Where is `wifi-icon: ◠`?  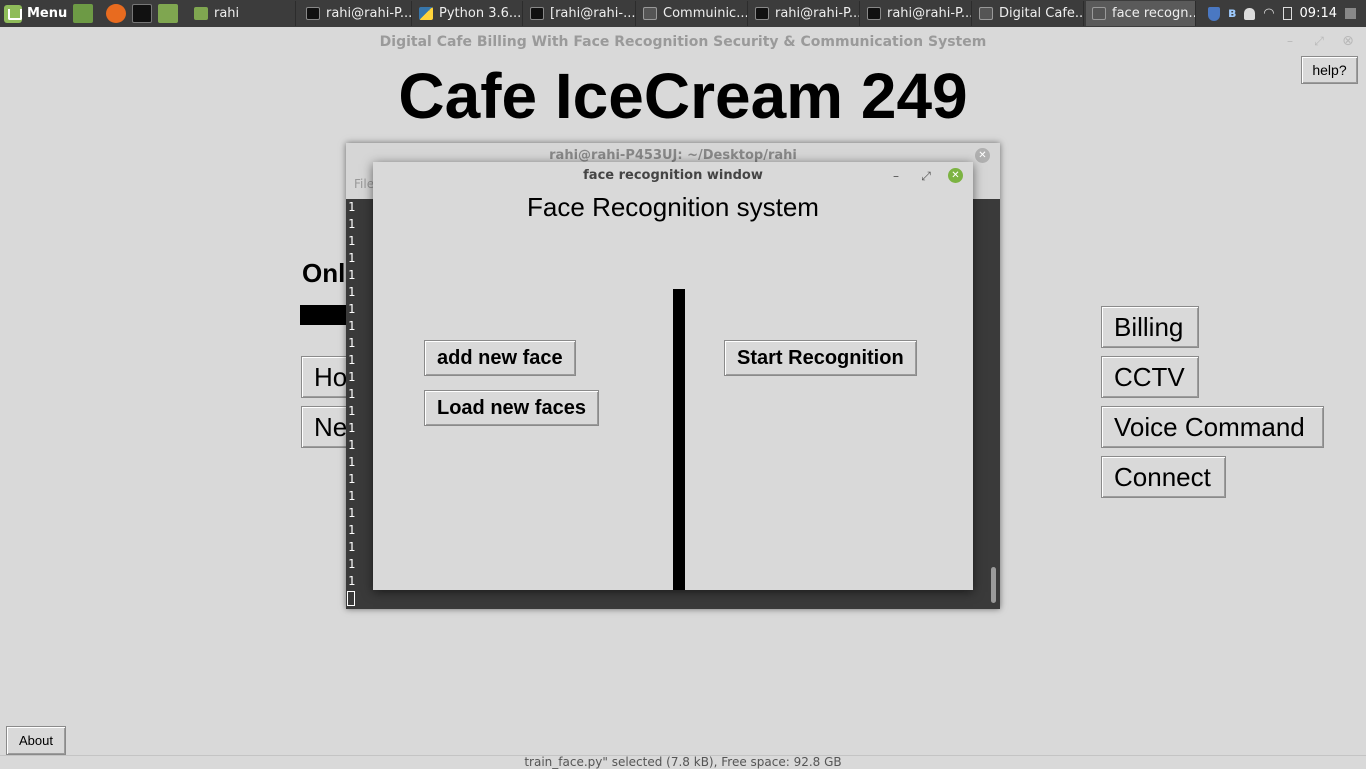 wifi-icon: ◠ is located at coordinates (1268, 13).